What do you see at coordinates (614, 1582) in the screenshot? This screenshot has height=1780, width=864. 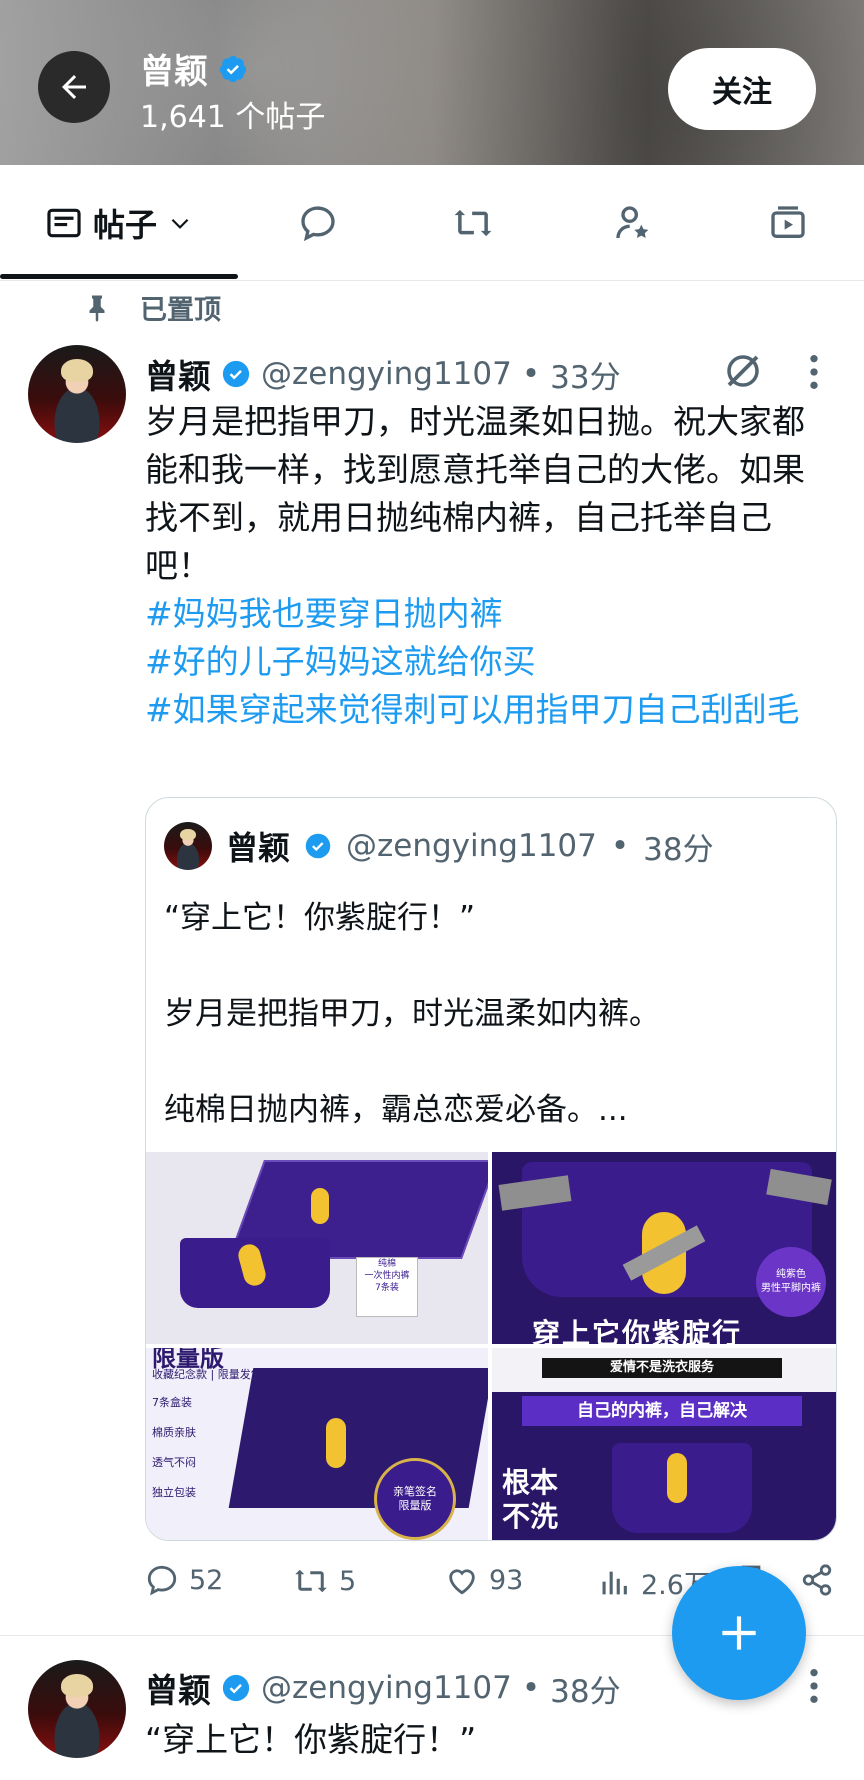 I see `views-chart-icon` at bounding box center [614, 1582].